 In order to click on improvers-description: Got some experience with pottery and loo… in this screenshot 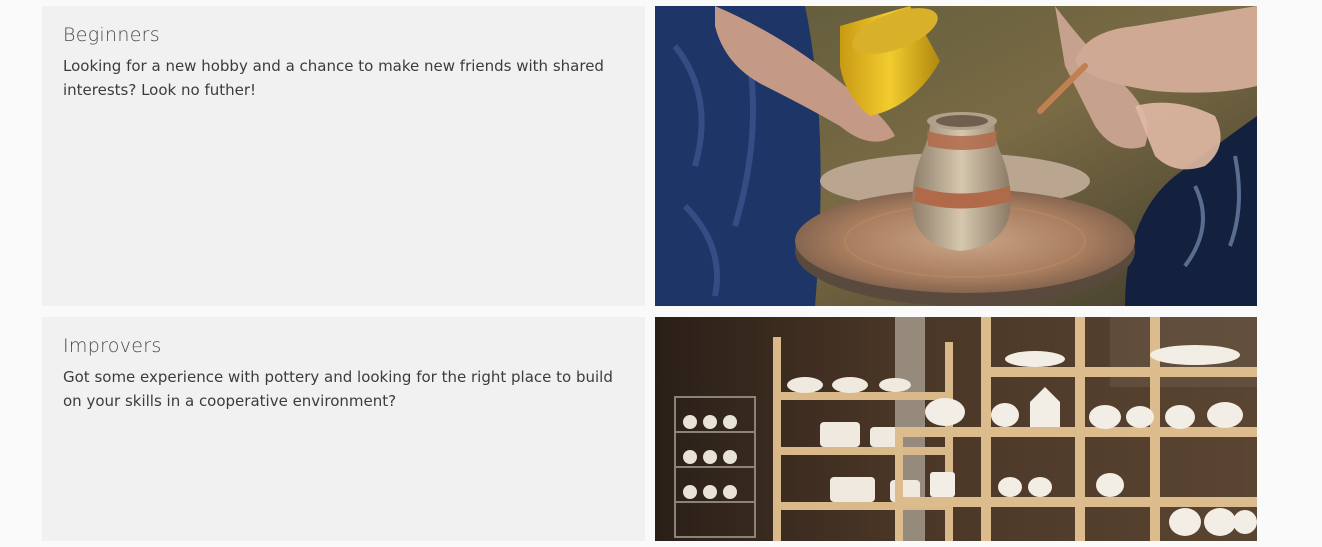, I will do `click(338, 389)`.